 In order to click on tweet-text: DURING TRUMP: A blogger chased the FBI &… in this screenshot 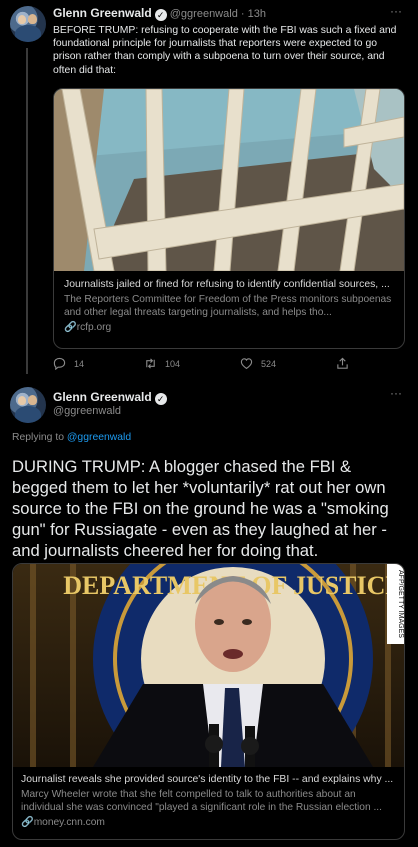, I will do `click(200, 508)`.